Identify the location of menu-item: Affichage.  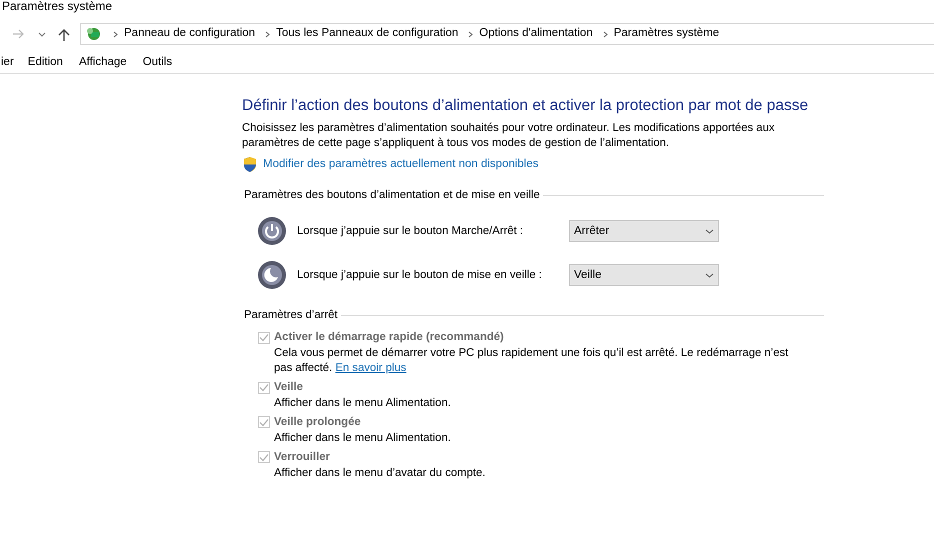
(102, 63).